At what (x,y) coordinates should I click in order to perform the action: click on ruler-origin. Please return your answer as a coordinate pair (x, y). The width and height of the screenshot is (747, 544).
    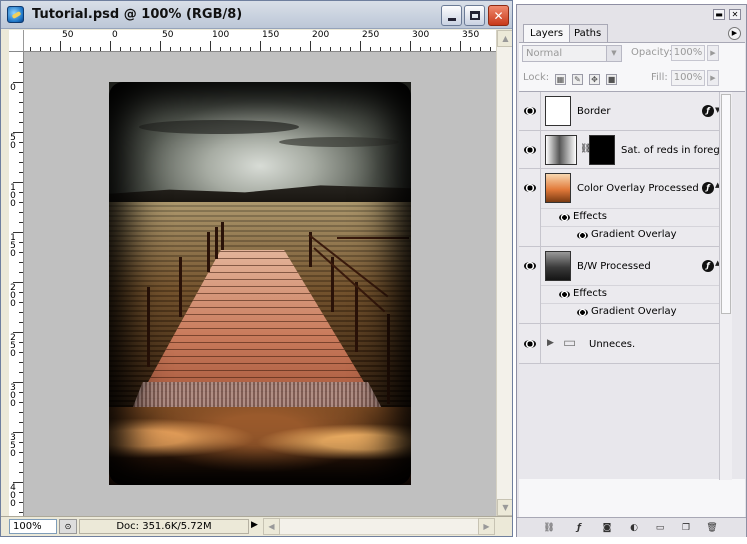
    Looking at the image, I should click on (16, 41).